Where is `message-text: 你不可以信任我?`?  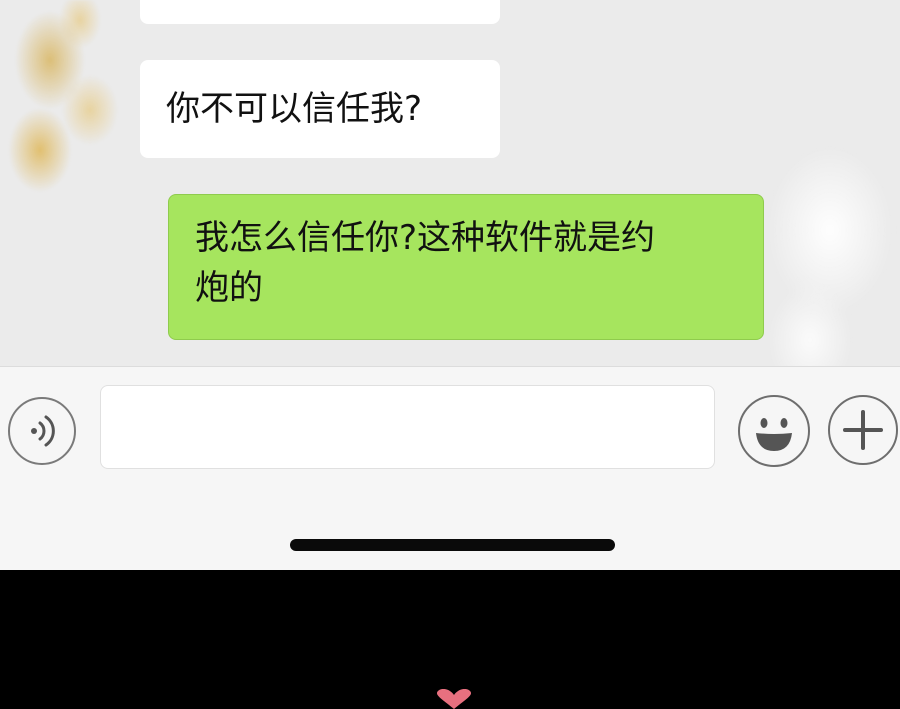 message-text: 你不可以信任我? is located at coordinates (294, 109).